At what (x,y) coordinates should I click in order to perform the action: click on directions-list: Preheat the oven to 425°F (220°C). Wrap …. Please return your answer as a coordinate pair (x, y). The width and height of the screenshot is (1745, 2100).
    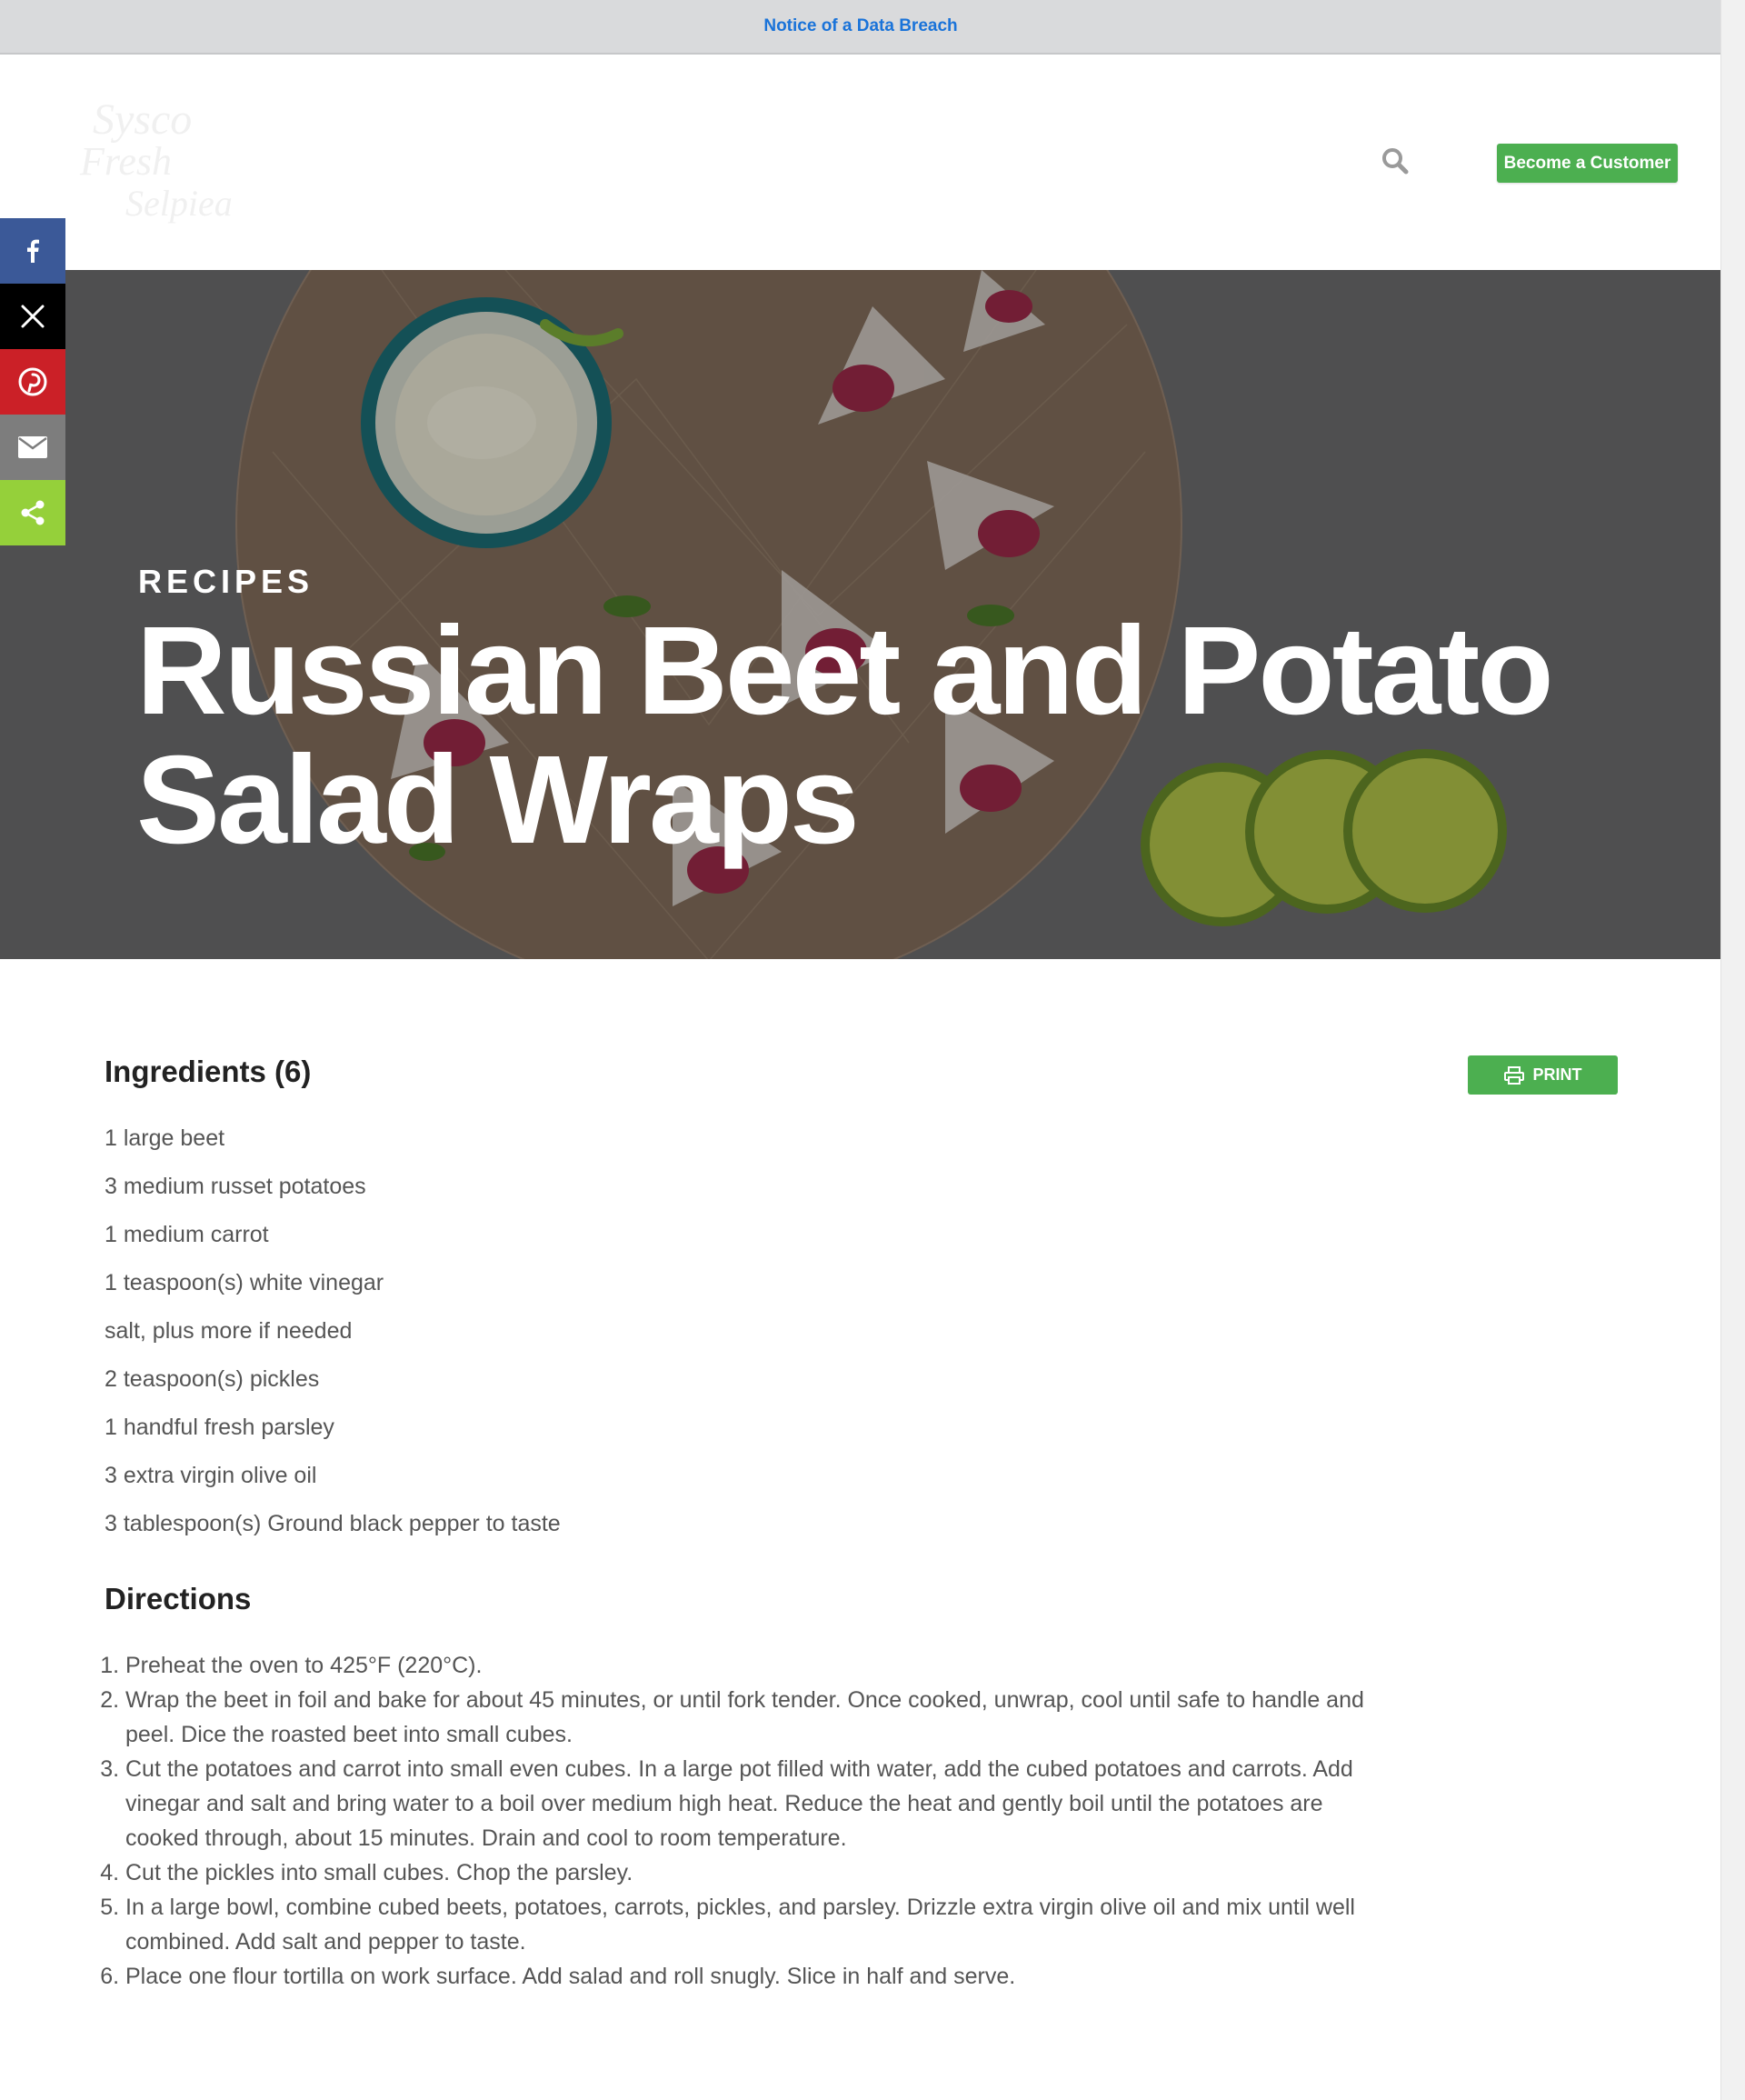
    Looking at the image, I should click on (745, 1821).